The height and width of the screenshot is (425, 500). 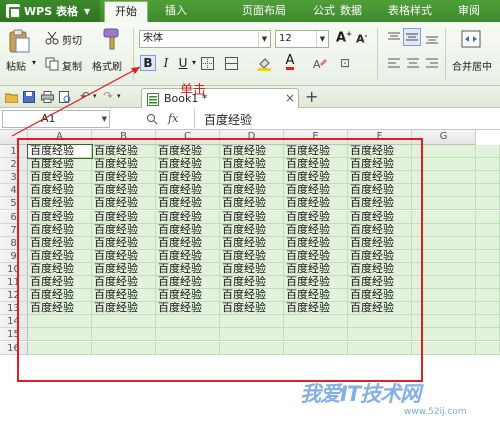 I want to click on annotation-arrow, so click(x=76, y=101).